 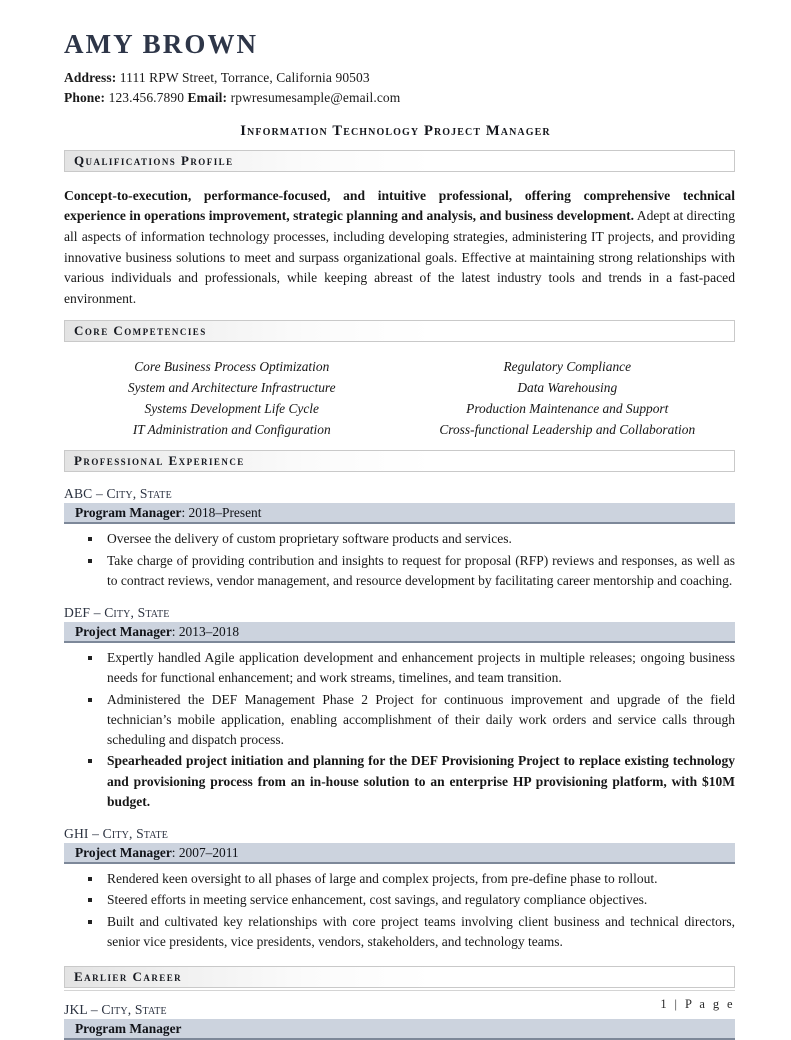 What do you see at coordinates (399, 613) in the screenshot?
I see `company-line: DEF – City, State` at bounding box center [399, 613].